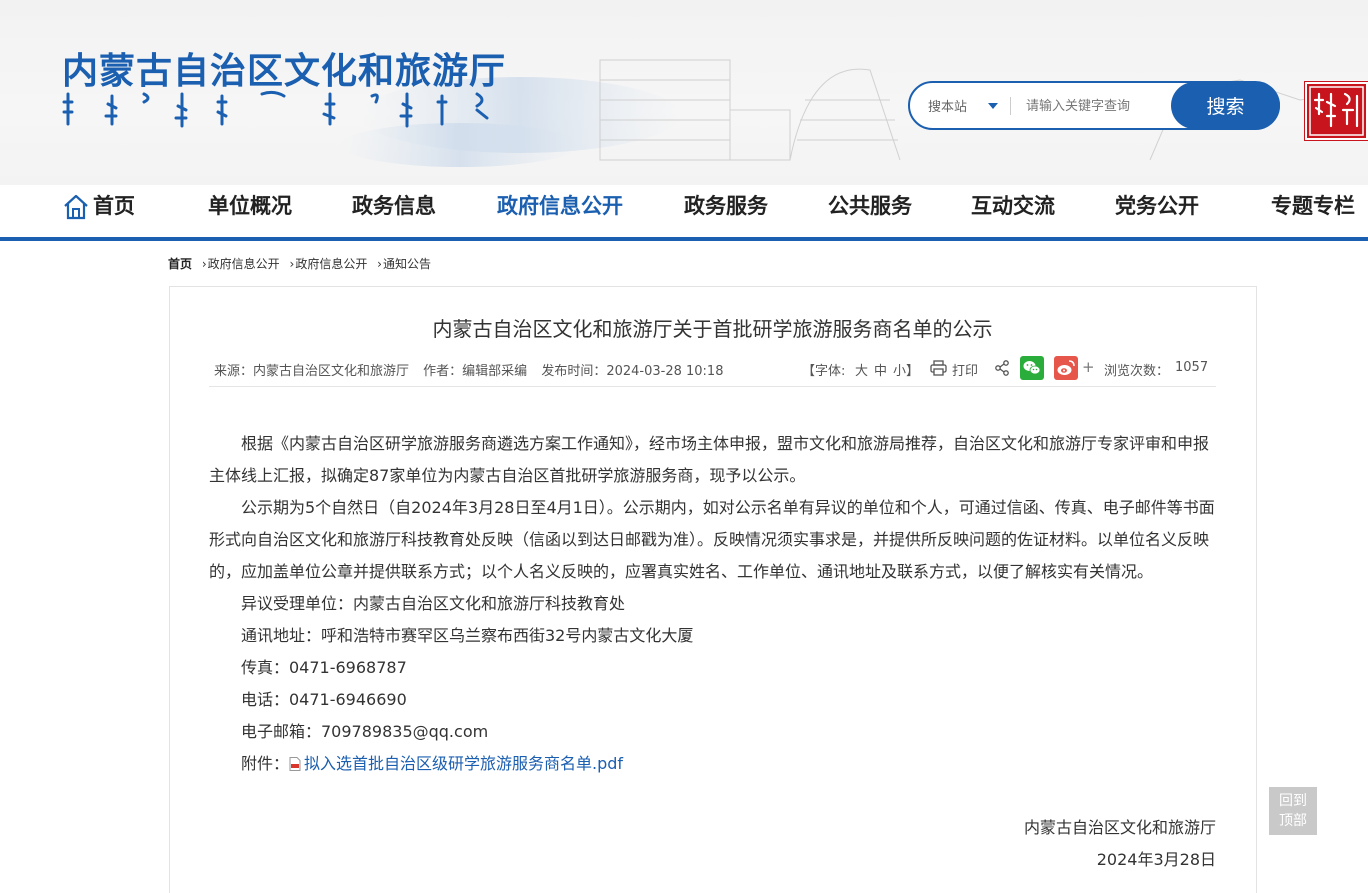  I want to click on seal-logo, so click(1336, 111).